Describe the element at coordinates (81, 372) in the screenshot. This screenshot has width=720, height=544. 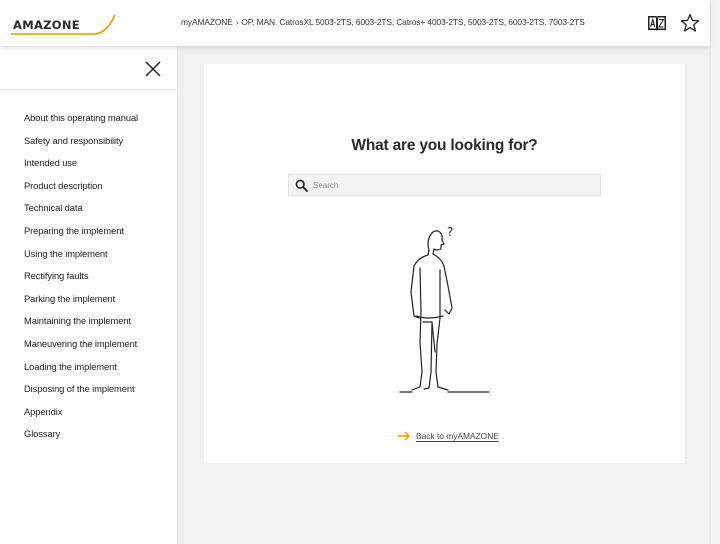
I see `sidebar-item-loading: Loading the implement` at that location.